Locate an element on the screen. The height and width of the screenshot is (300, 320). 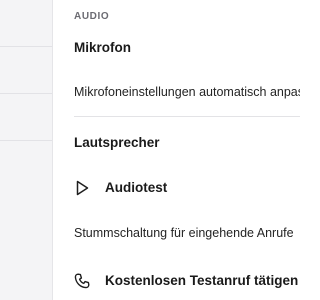
section-label-audio: AUDIO is located at coordinates (92, 16).